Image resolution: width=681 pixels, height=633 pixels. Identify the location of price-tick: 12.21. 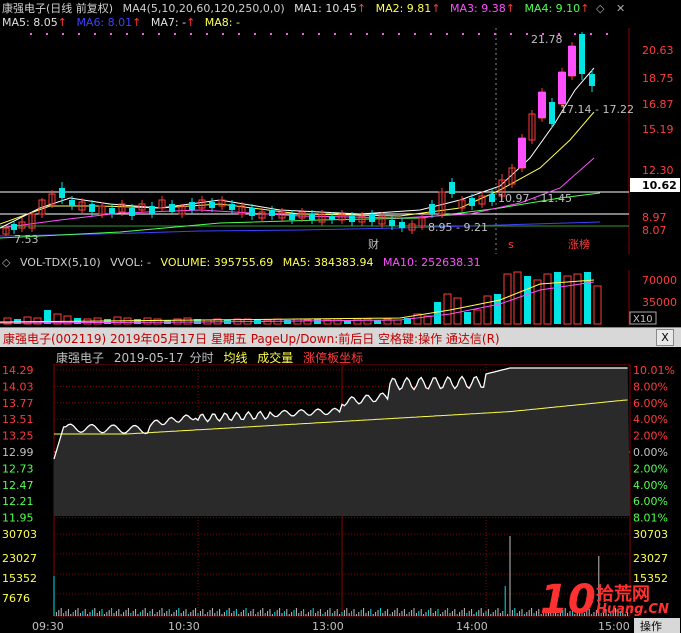
(18, 501).